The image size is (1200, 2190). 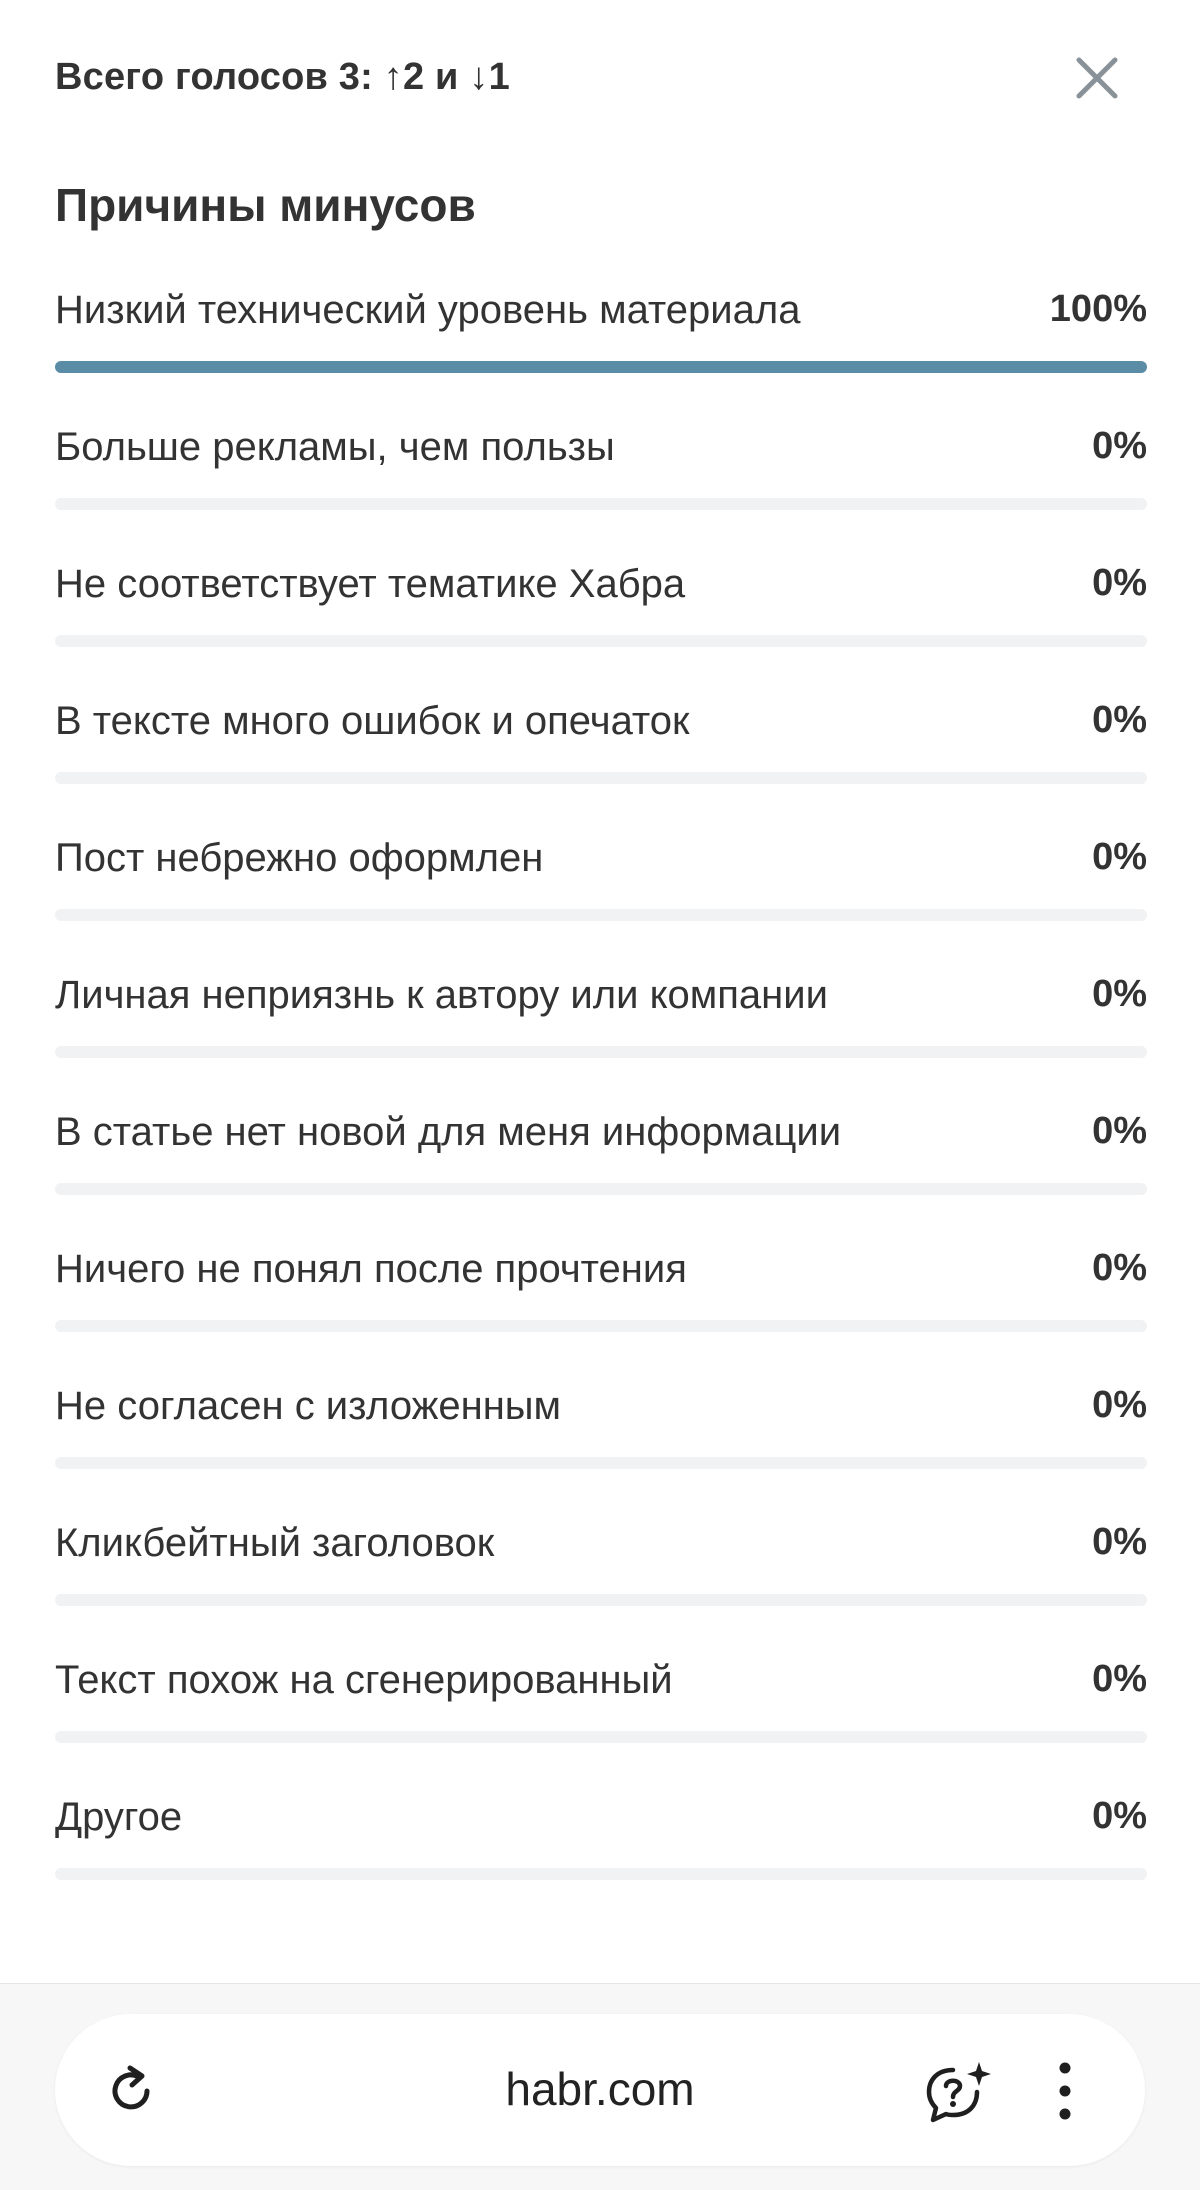 I want to click on votes-total: Всего голосов 3: ↑2 и ↓1, so click(x=282, y=77).